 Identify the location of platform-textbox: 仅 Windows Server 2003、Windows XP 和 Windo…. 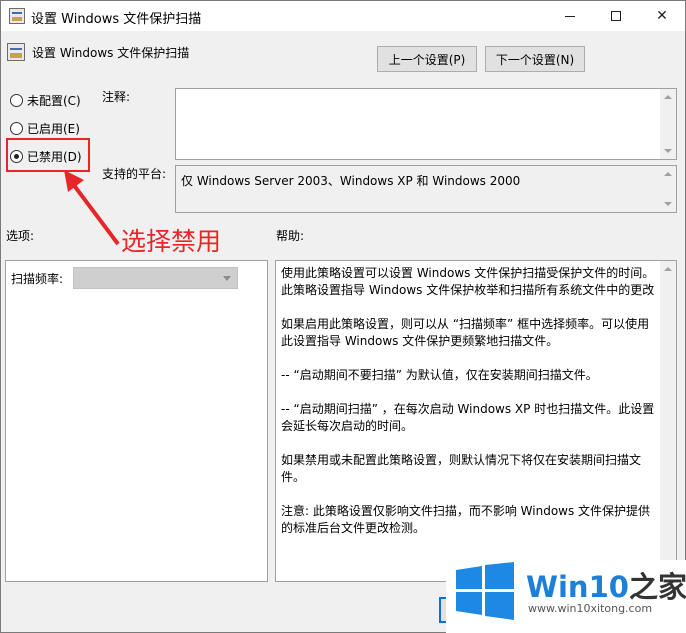
(426, 189).